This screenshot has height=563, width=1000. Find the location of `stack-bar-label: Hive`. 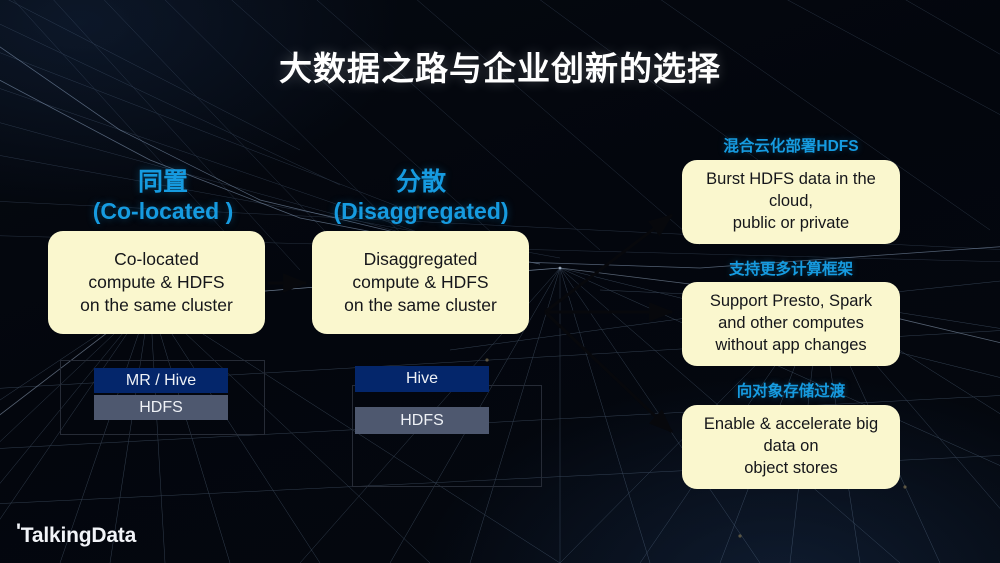

stack-bar-label: Hive is located at coordinates (421, 378).